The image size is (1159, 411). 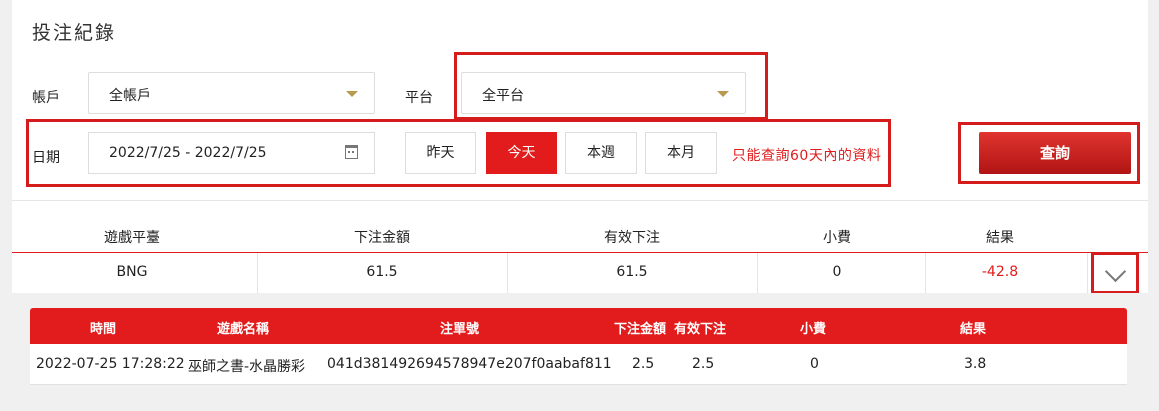 I want to click on detail-header-game-name: 遊戲名稱, so click(x=243, y=329).